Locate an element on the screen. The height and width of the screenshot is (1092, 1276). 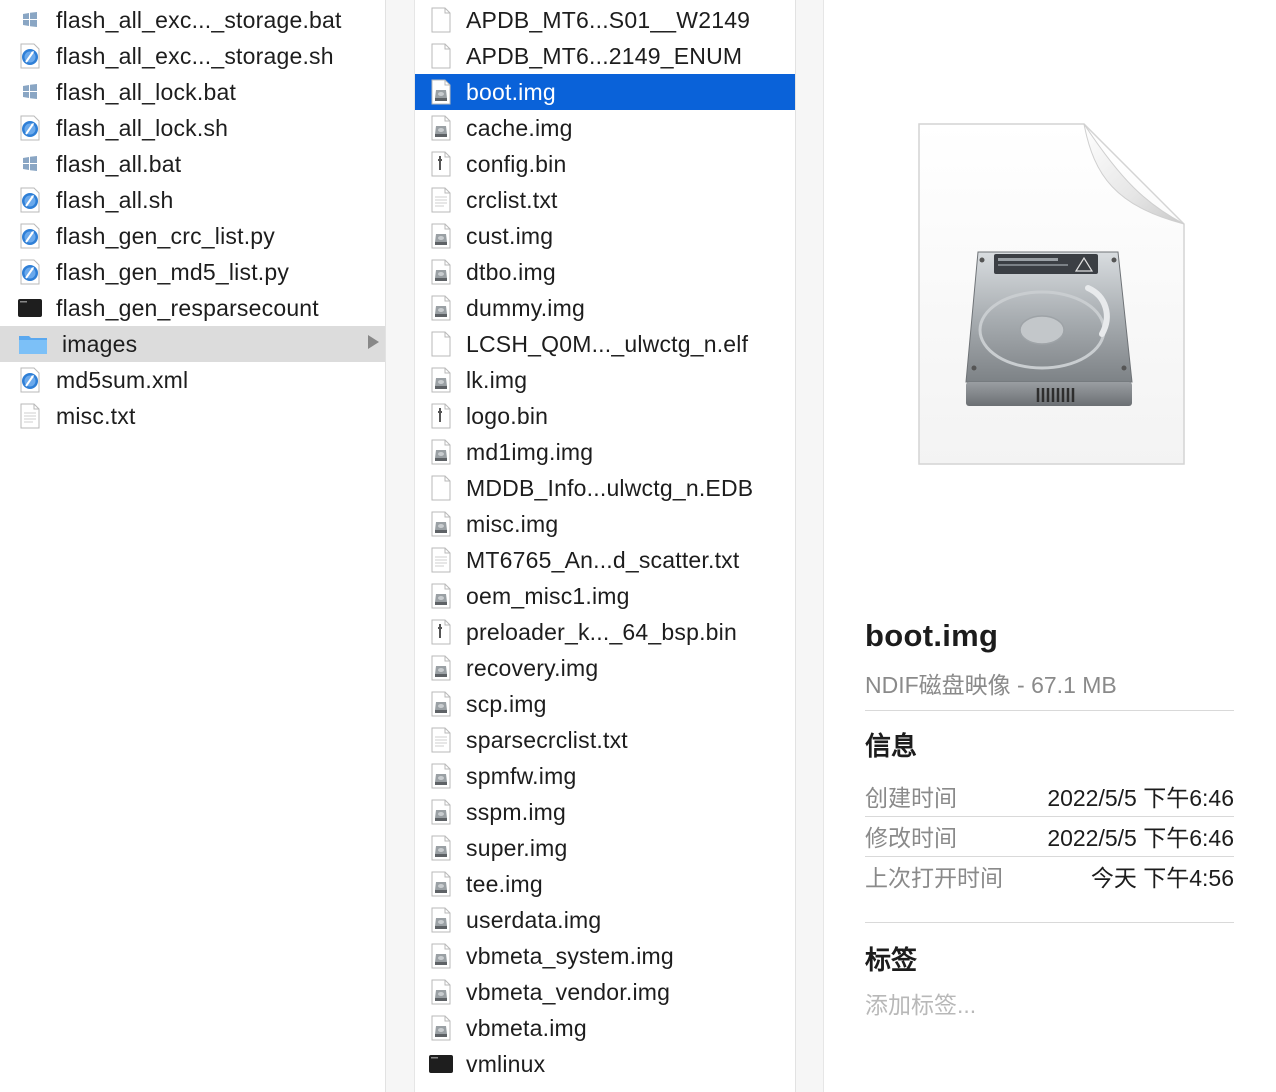
list-item: vbmeta_system.img is located at coordinates (605, 956).